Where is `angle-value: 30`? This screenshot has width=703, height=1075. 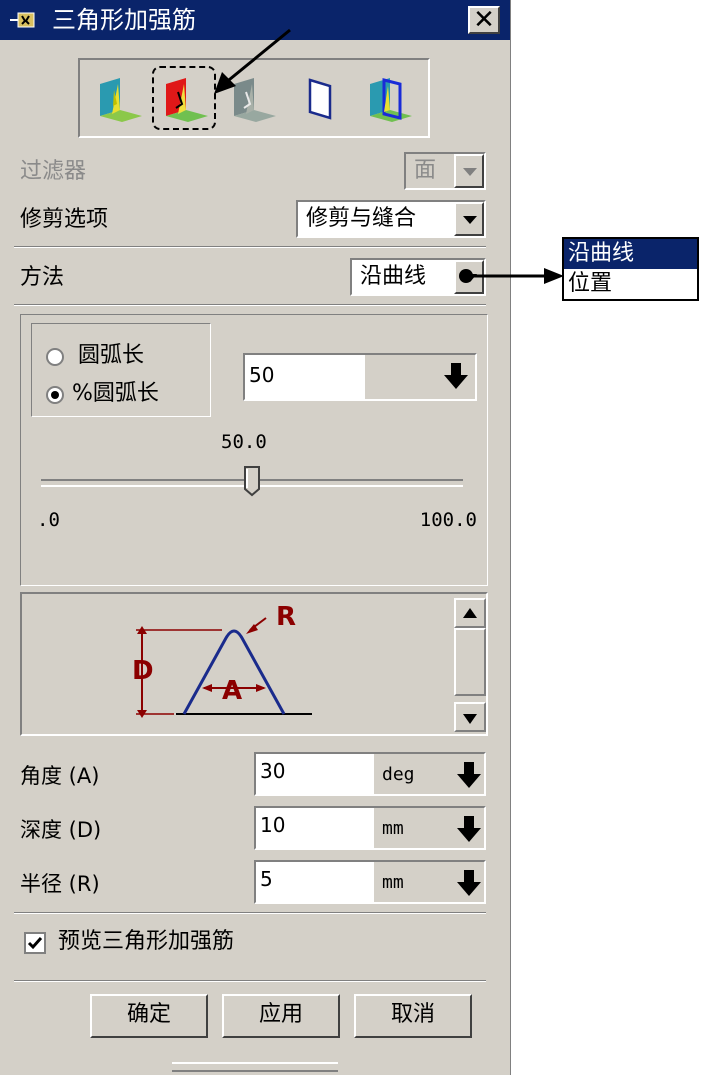
angle-value: 30 is located at coordinates (272, 771).